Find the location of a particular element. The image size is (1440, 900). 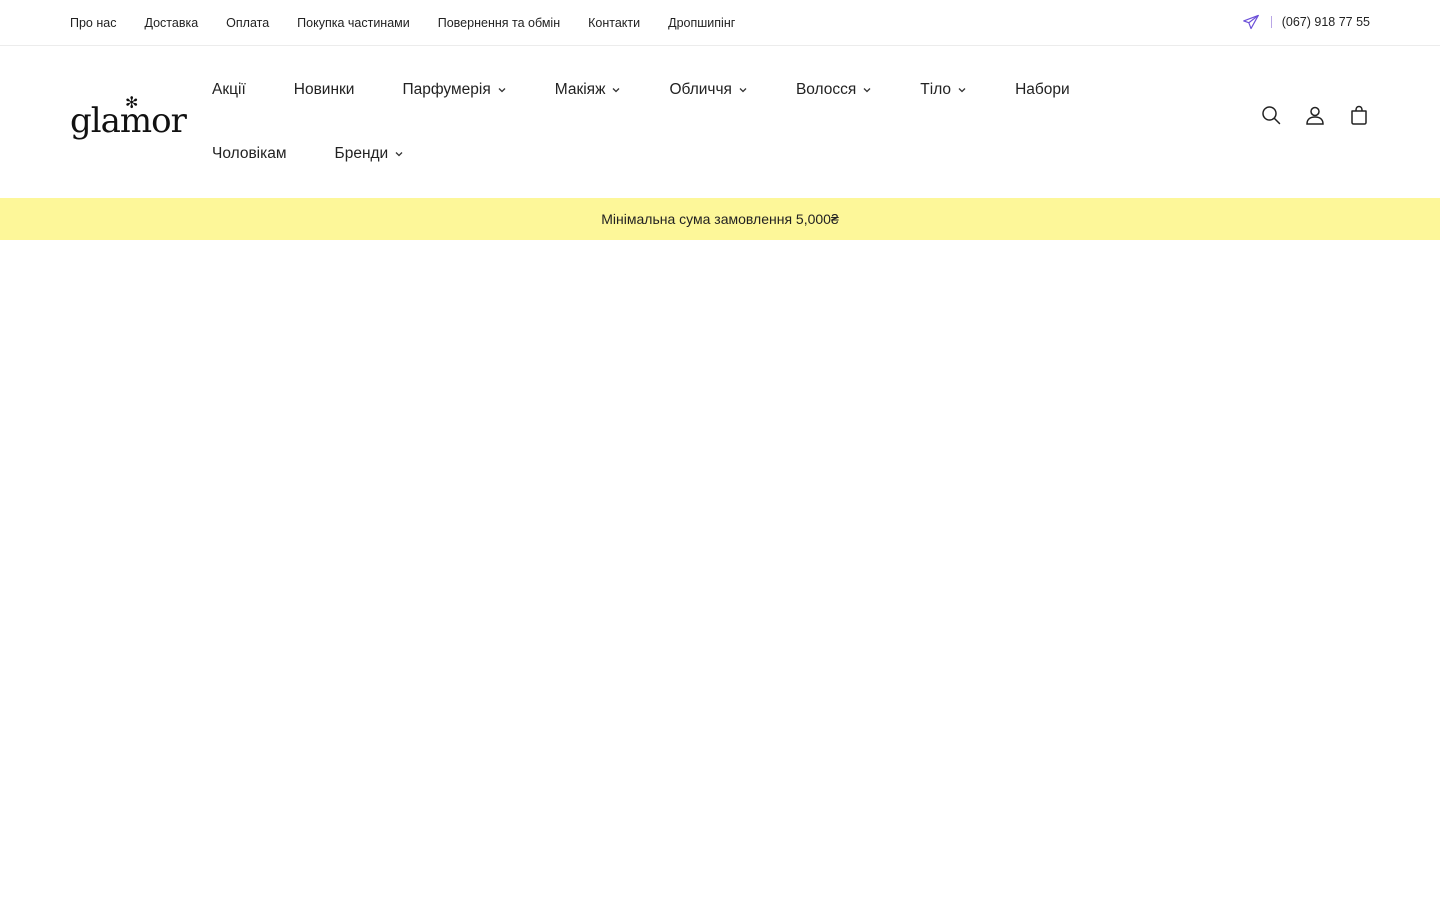

nav-label: Волосся is located at coordinates (826, 89).